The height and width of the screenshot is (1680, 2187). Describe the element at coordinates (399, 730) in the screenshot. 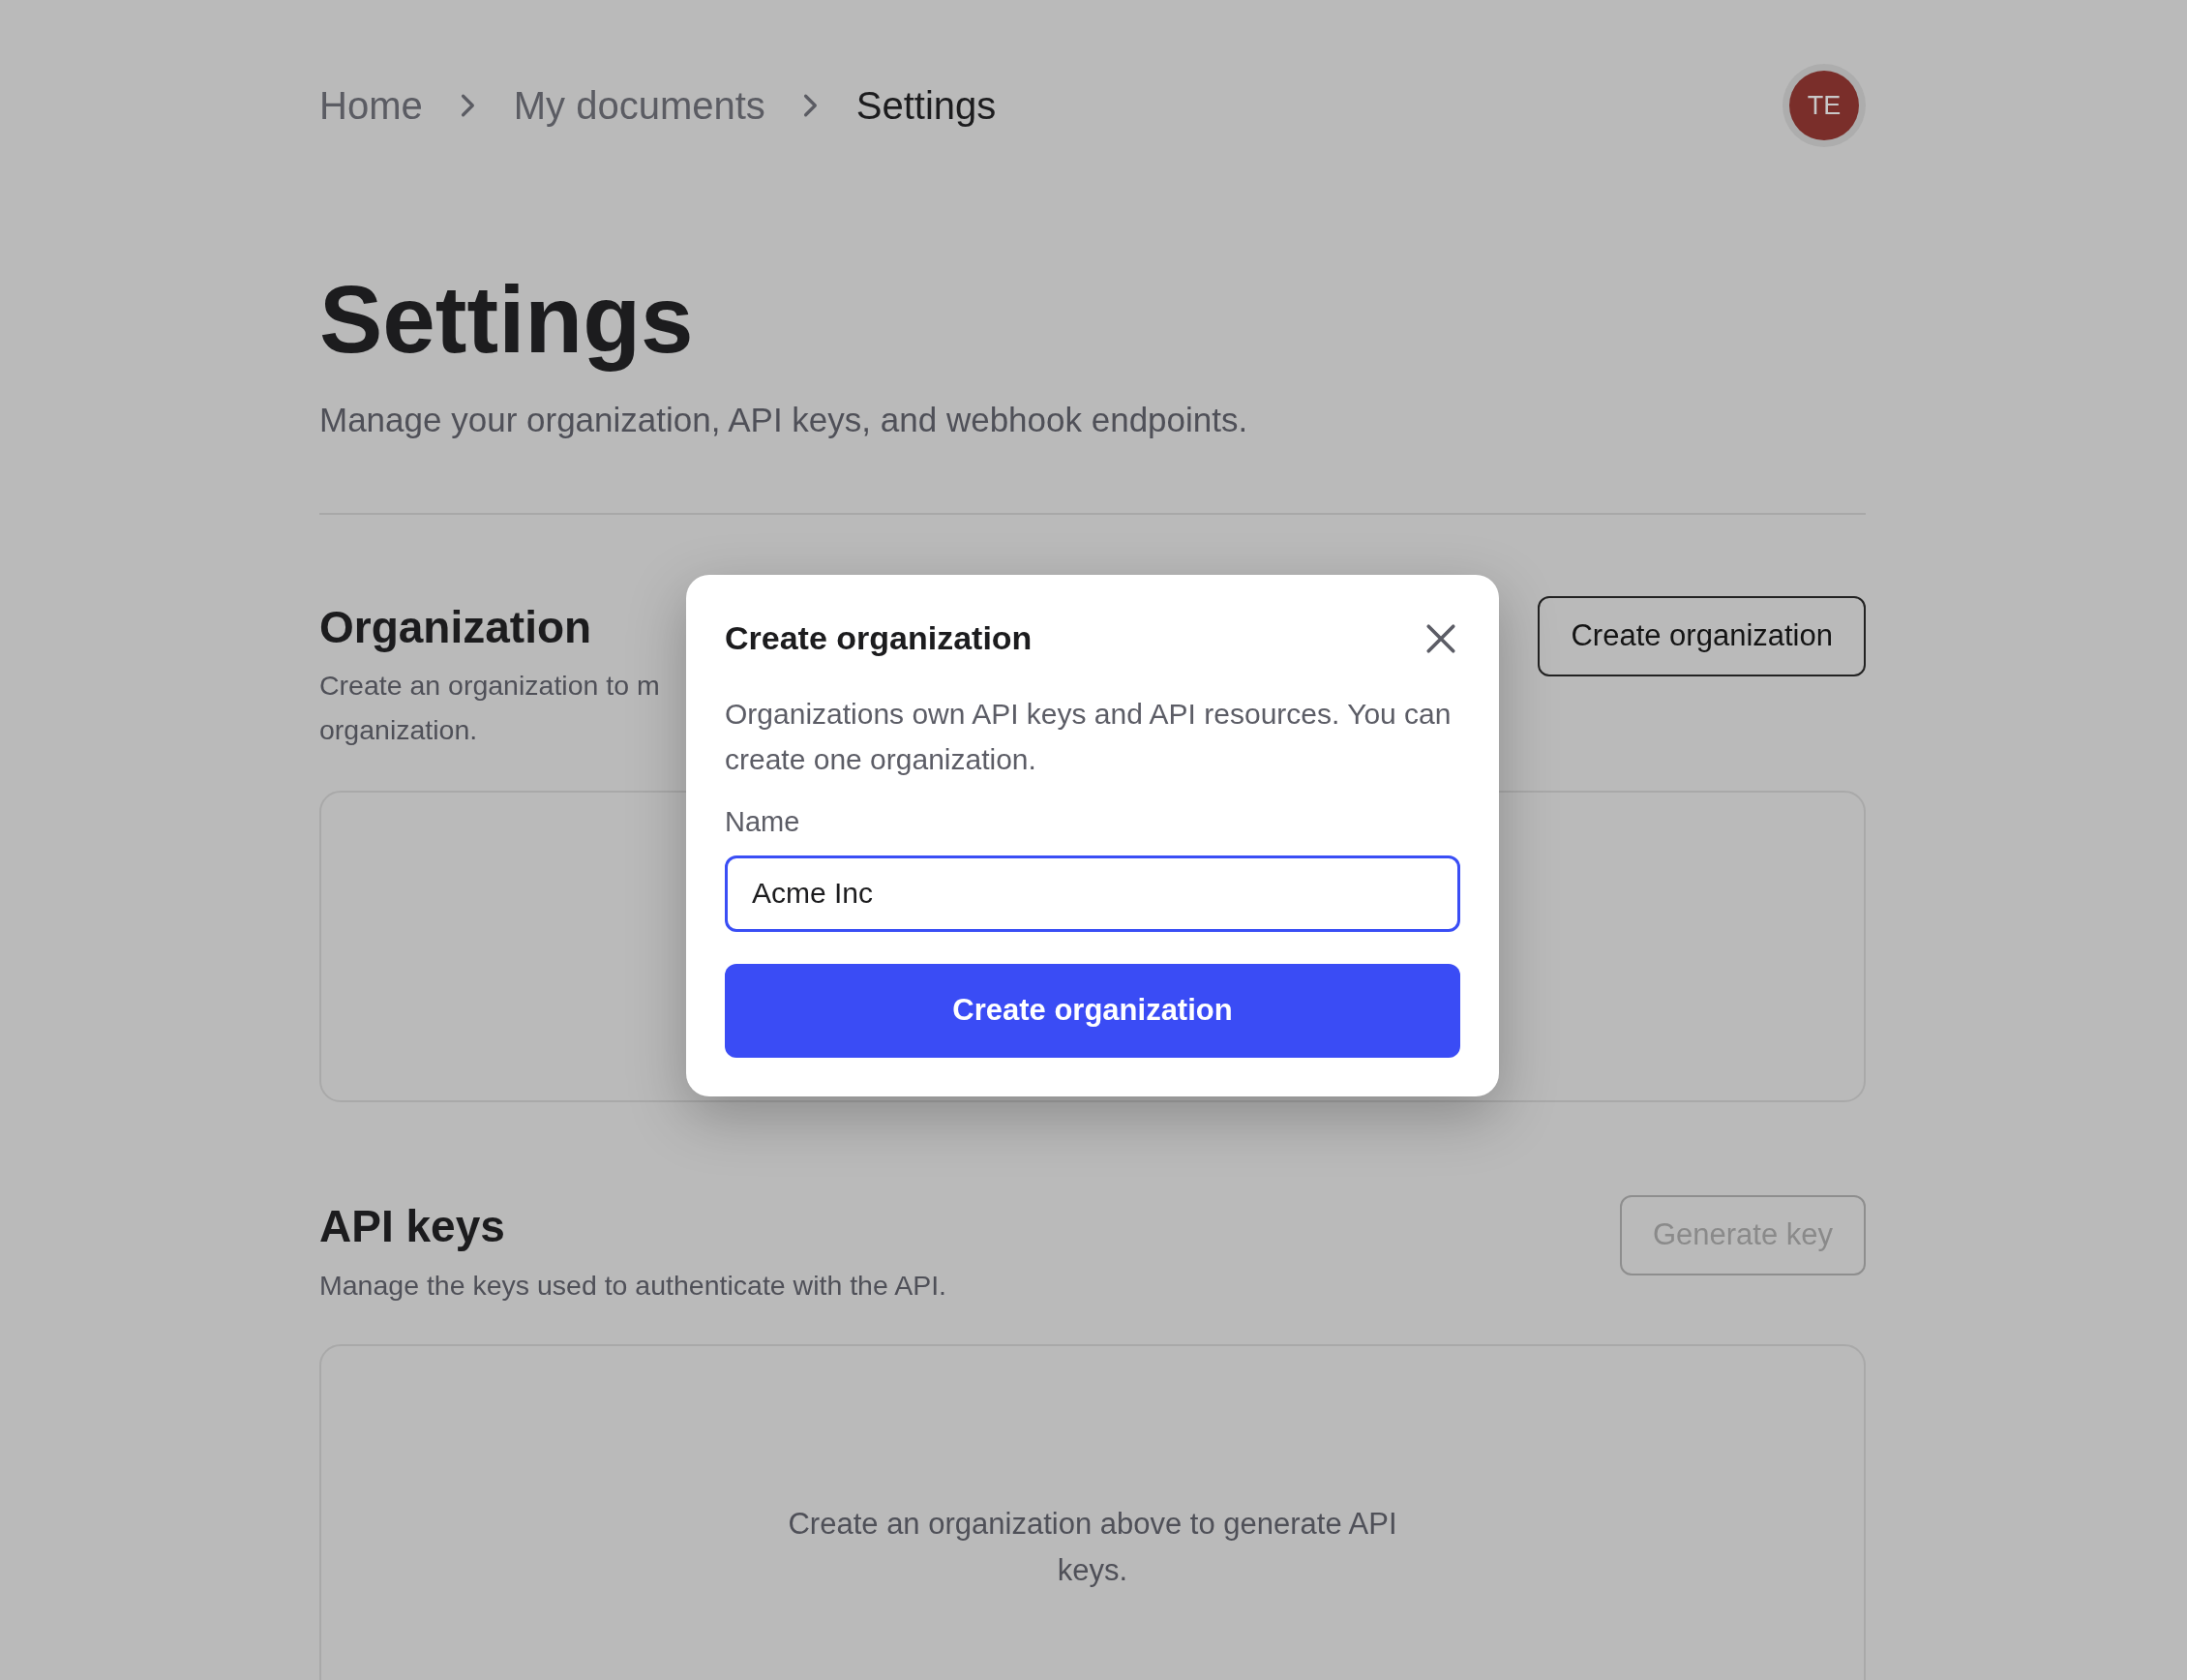

I see `section-description: organization.` at that location.